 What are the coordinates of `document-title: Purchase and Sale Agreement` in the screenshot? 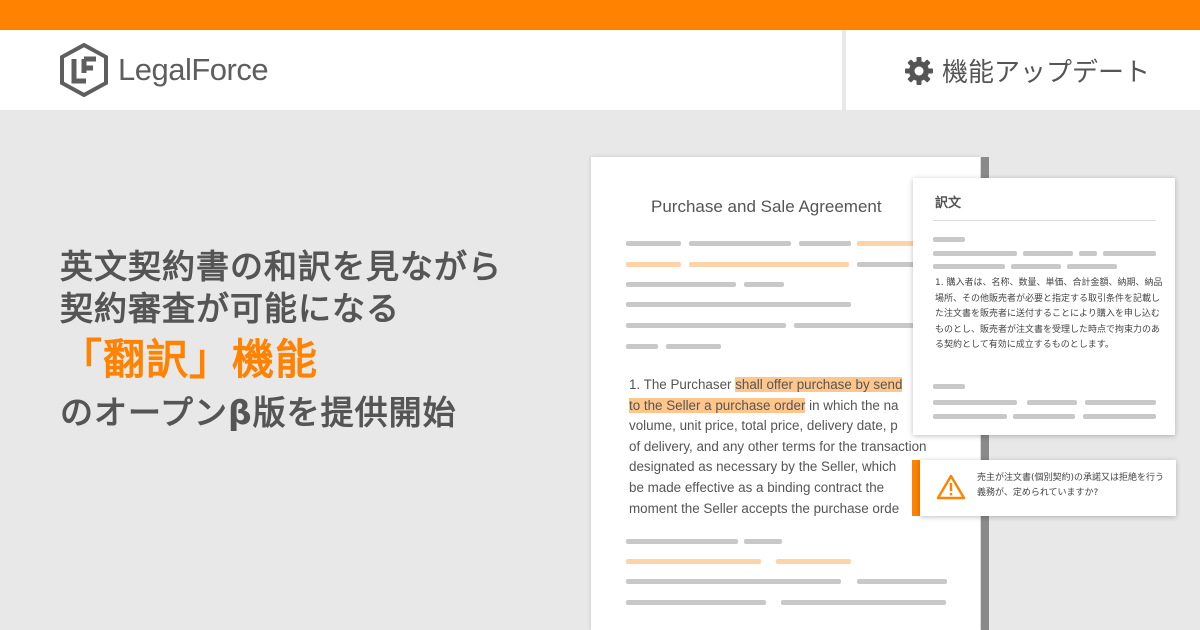 It's located at (766, 206).